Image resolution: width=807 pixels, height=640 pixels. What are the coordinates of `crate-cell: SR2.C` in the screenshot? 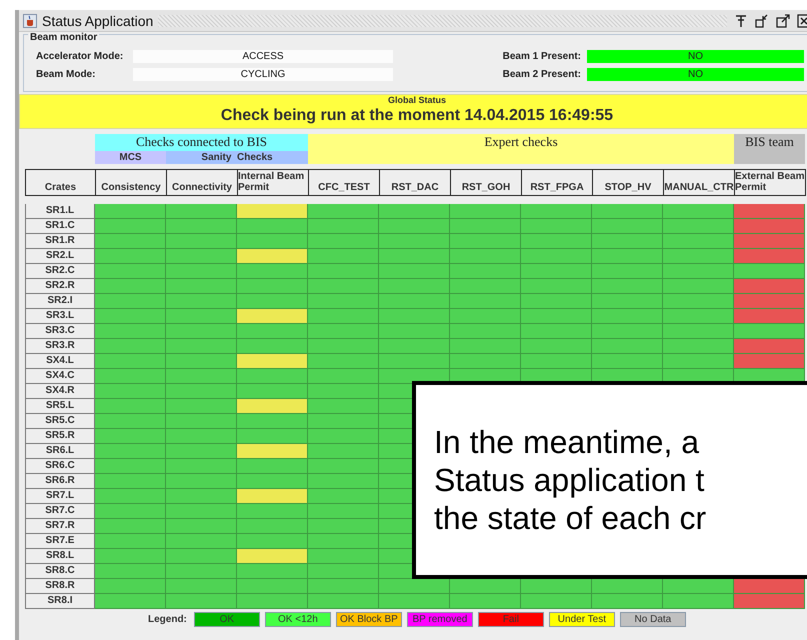 It's located at (60, 271).